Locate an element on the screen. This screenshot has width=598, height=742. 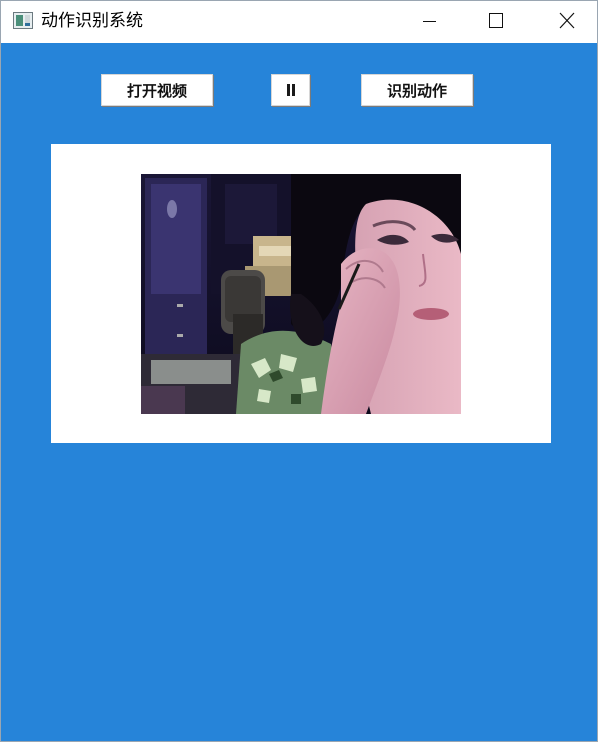
app-icon is located at coordinates (23, 20).